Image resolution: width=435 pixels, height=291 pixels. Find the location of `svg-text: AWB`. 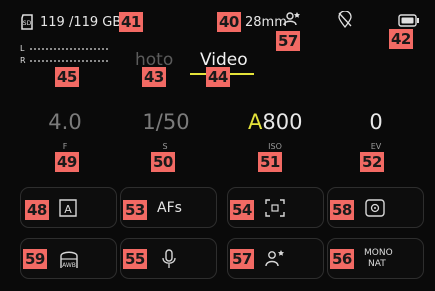

svg-text: AWB is located at coordinates (69, 265).